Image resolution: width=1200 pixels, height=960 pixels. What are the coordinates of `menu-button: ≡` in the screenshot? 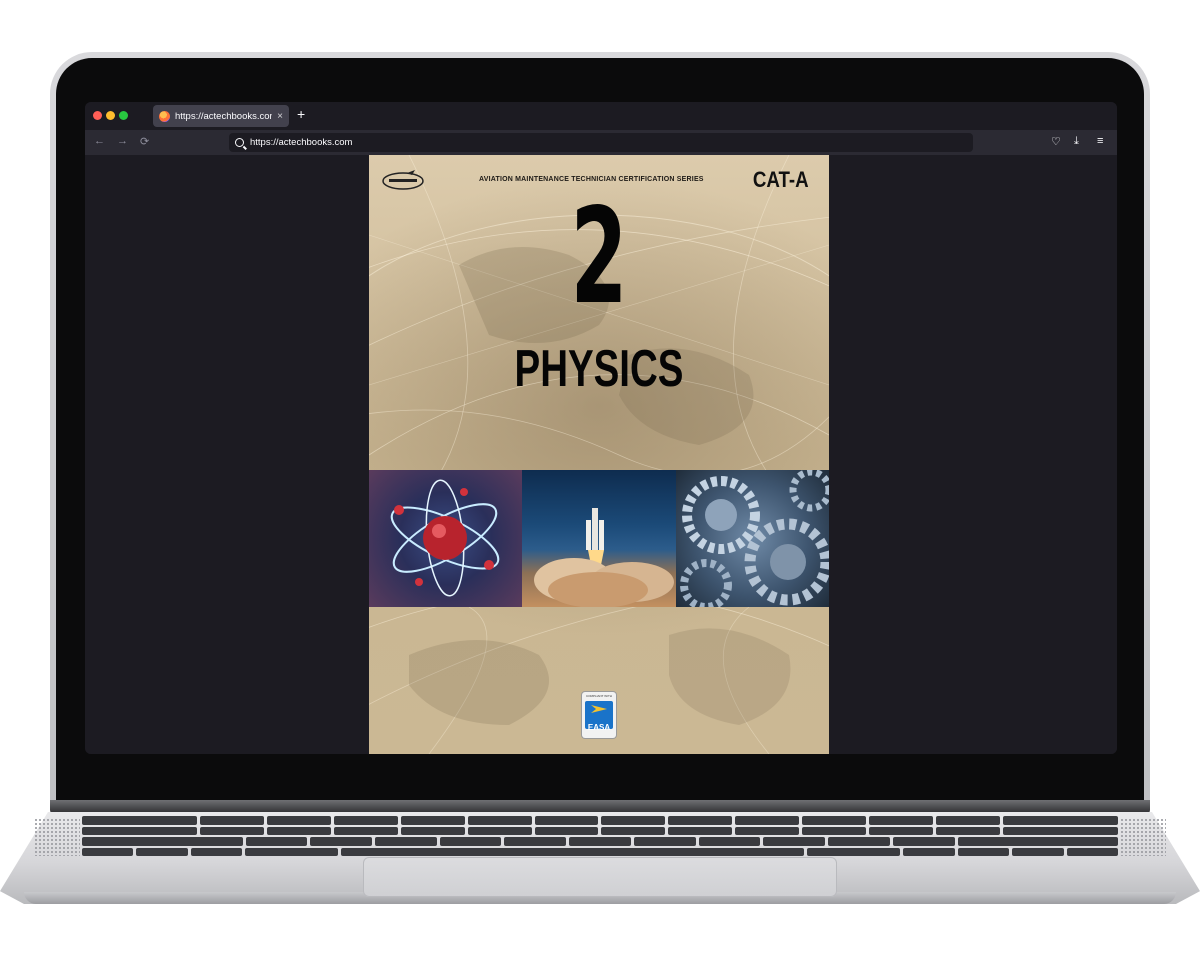 It's located at (1100, 141).